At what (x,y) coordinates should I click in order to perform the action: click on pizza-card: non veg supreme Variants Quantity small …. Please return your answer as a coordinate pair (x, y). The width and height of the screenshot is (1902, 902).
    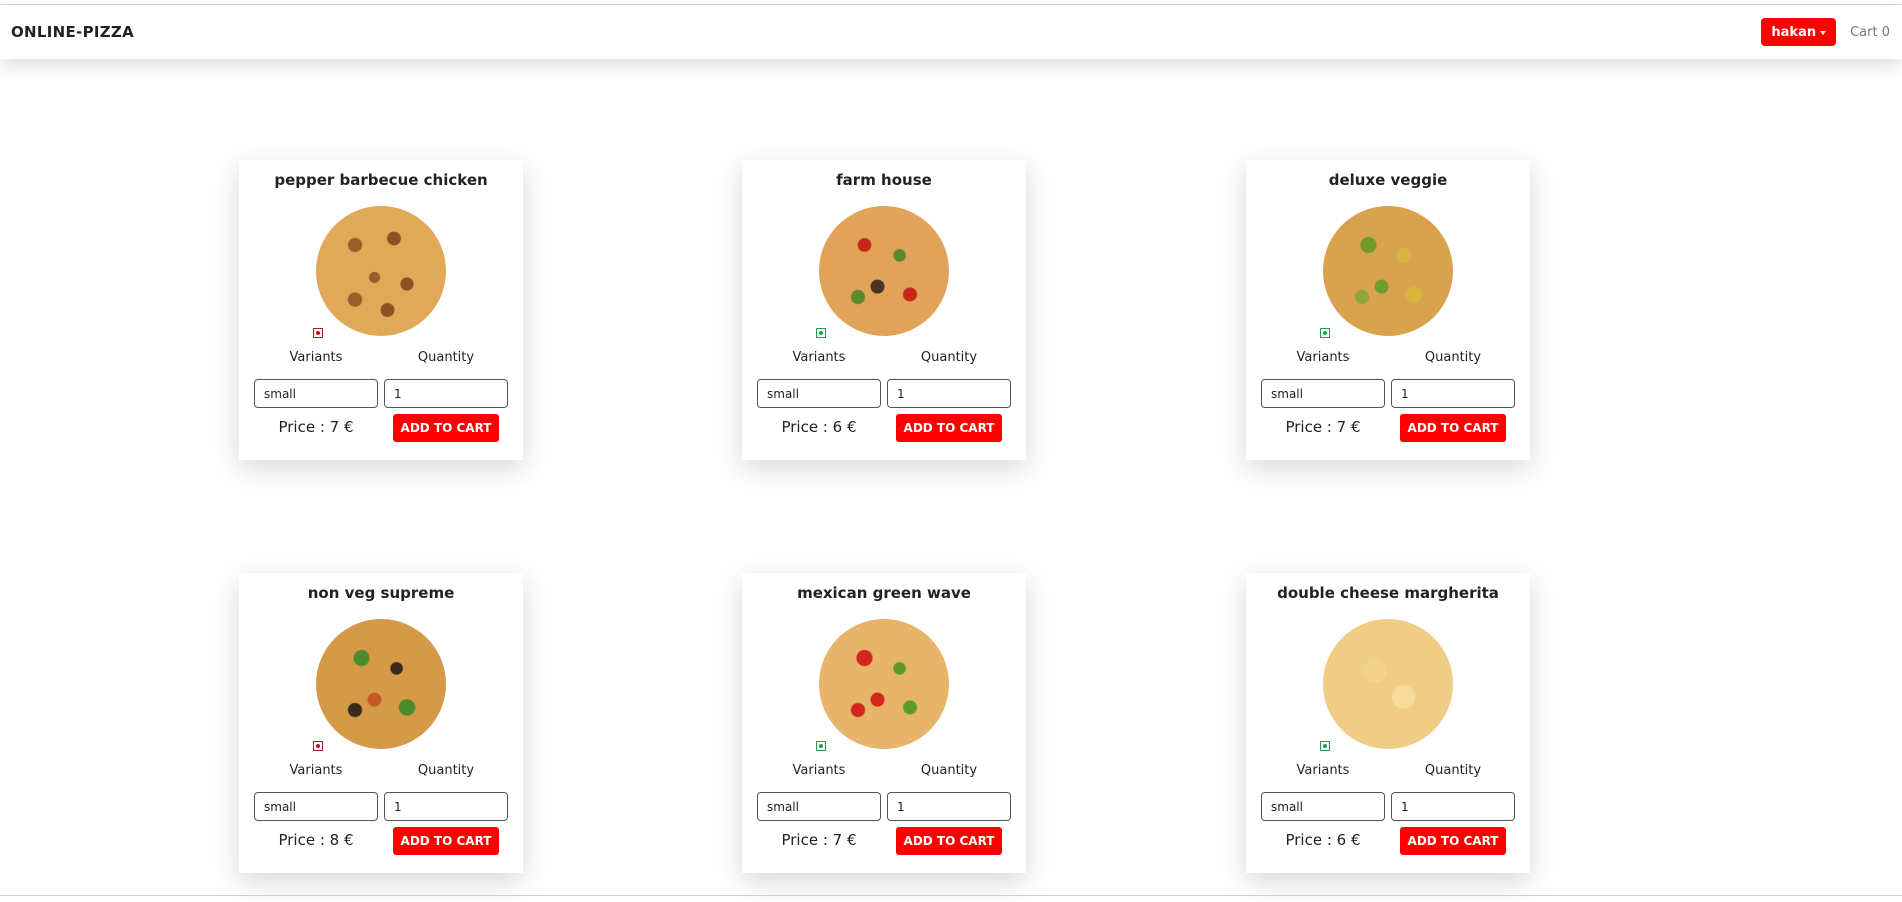
    Looking at the image, I should click on (381, 723).